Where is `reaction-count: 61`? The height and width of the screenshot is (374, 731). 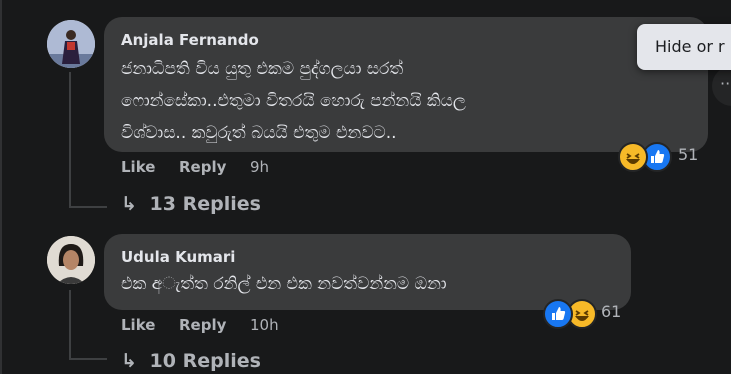 reaction-count: 61 is located at coordinates (611, 311).